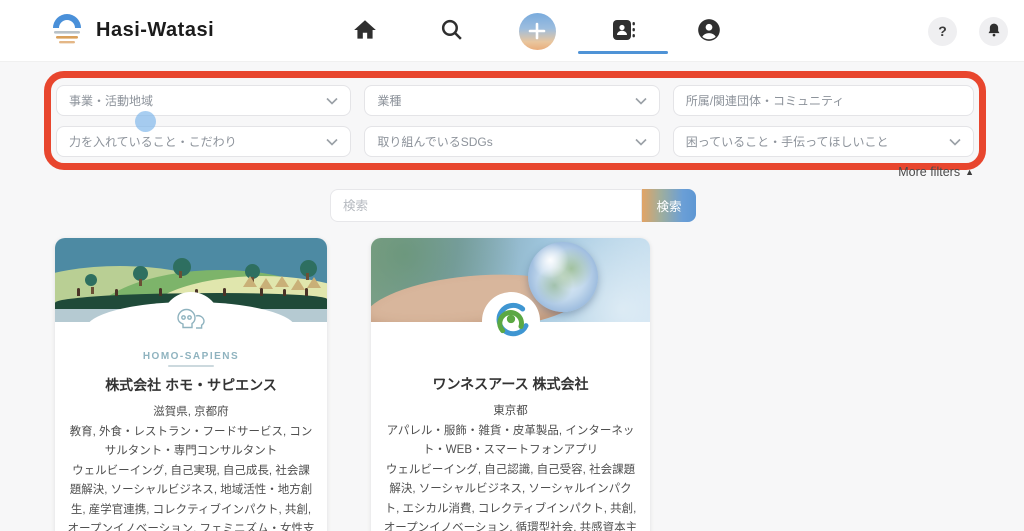 This screenshot has height=531, width=1024. I want to click on add-post-button, so click(537, 31).